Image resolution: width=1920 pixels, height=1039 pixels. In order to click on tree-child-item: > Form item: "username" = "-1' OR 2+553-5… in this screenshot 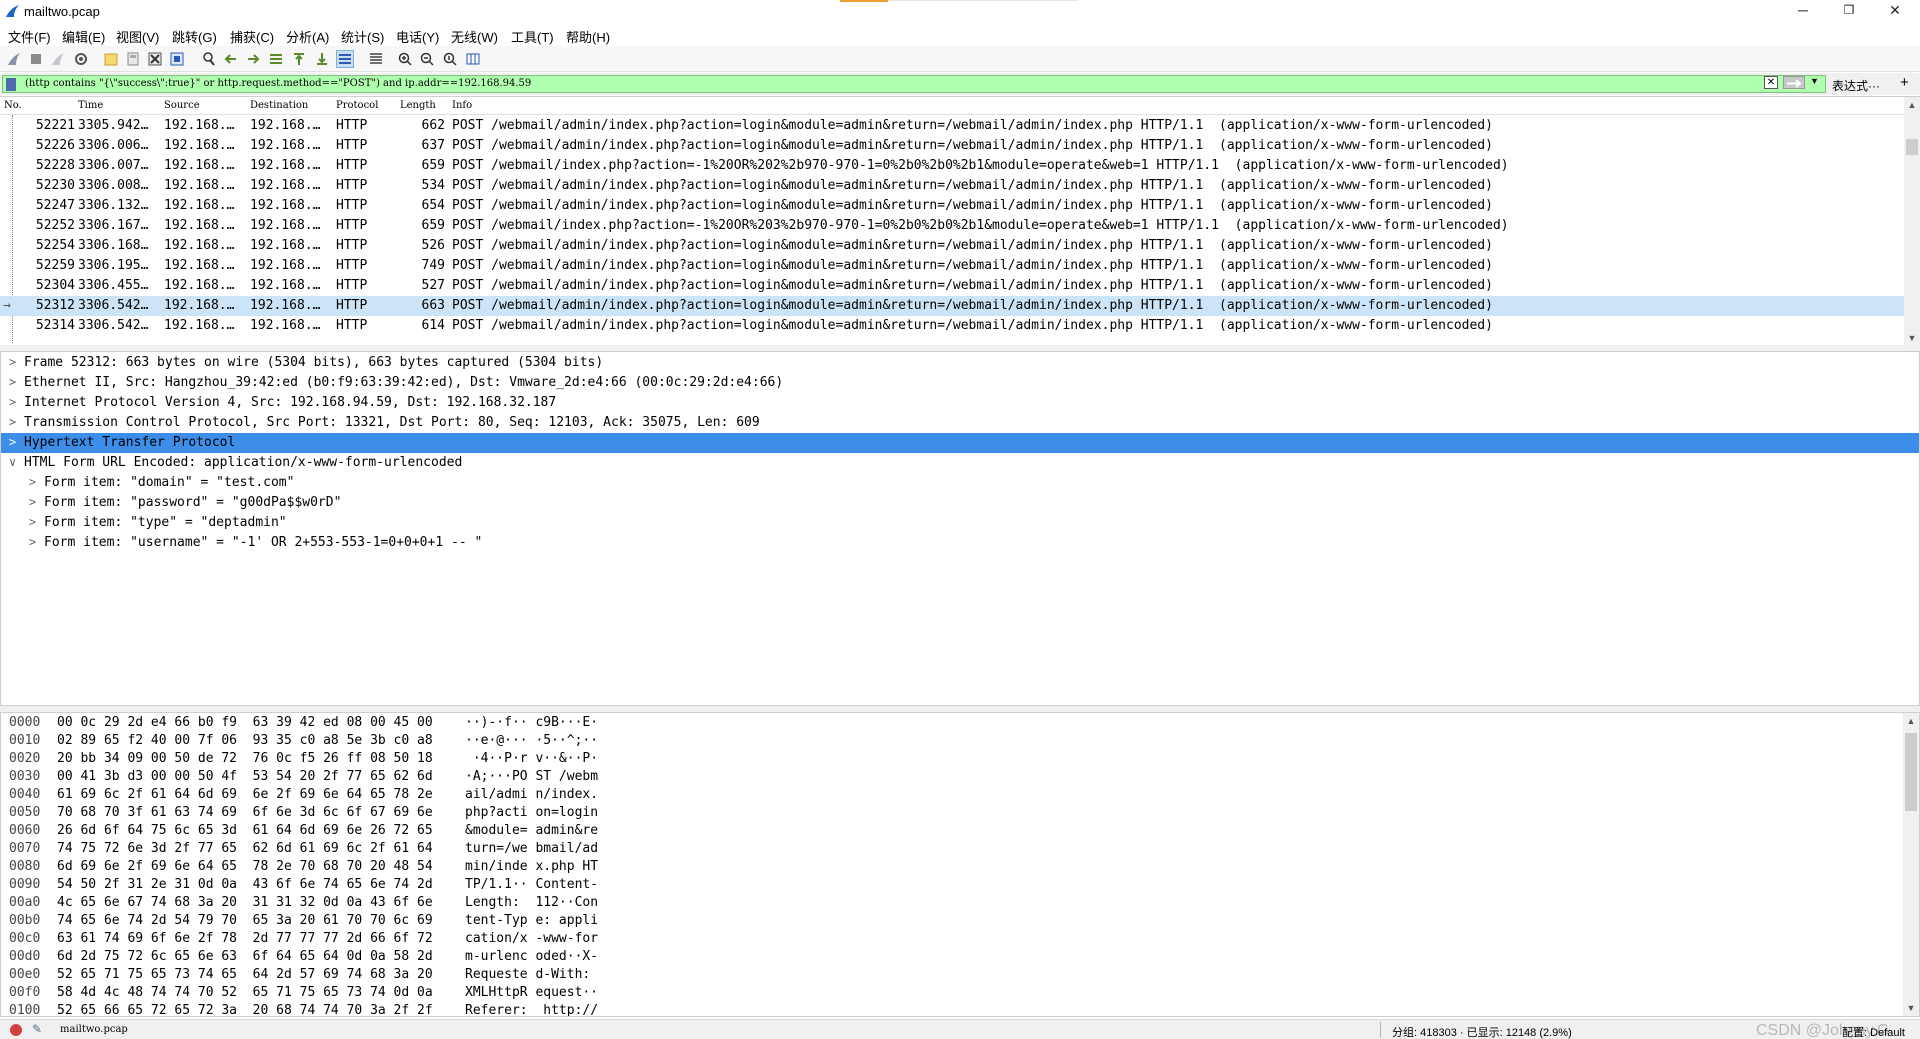, I will do `click(960, 543)`.